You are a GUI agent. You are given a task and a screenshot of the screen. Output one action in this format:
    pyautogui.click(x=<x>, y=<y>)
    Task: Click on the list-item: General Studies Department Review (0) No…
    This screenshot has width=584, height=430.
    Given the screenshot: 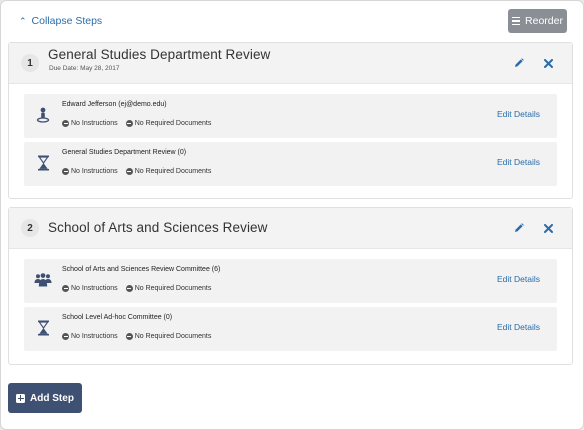 What is the action you would take?
    pyautogui.click(x=290, y=164)
    